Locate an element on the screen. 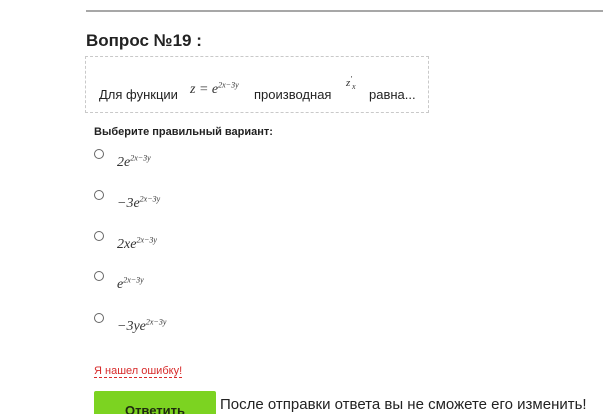 This screenshot has height=414, width=603. report-error-link: Я нашел ошибку! is located at coordinates (138, 371).